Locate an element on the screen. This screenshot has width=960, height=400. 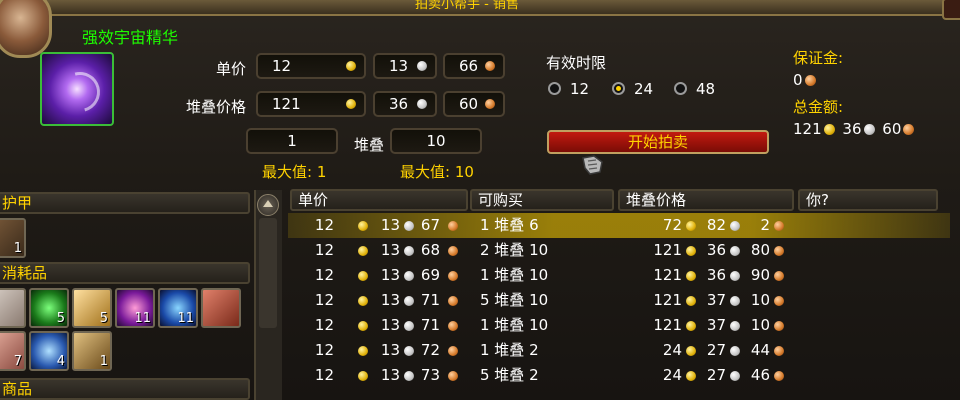
red-meat-icon is located at coordinates (221, 308).